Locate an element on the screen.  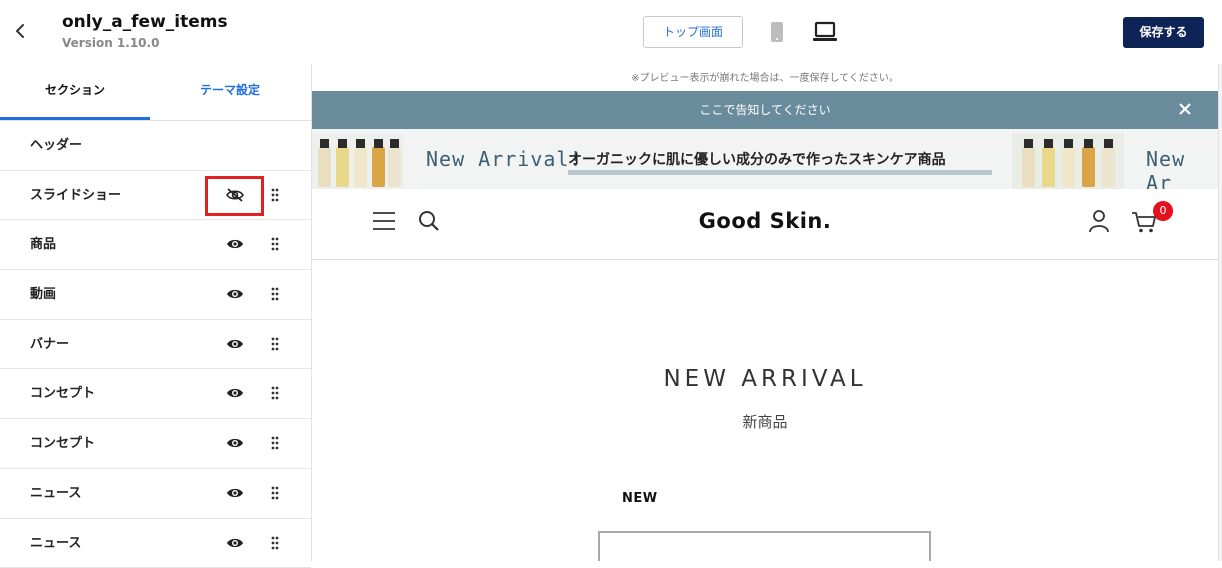
banner-subtitle: オーガニックに肌に優しい成分のみで作ったスキンケア商品 is located at coordinates (757, 159).